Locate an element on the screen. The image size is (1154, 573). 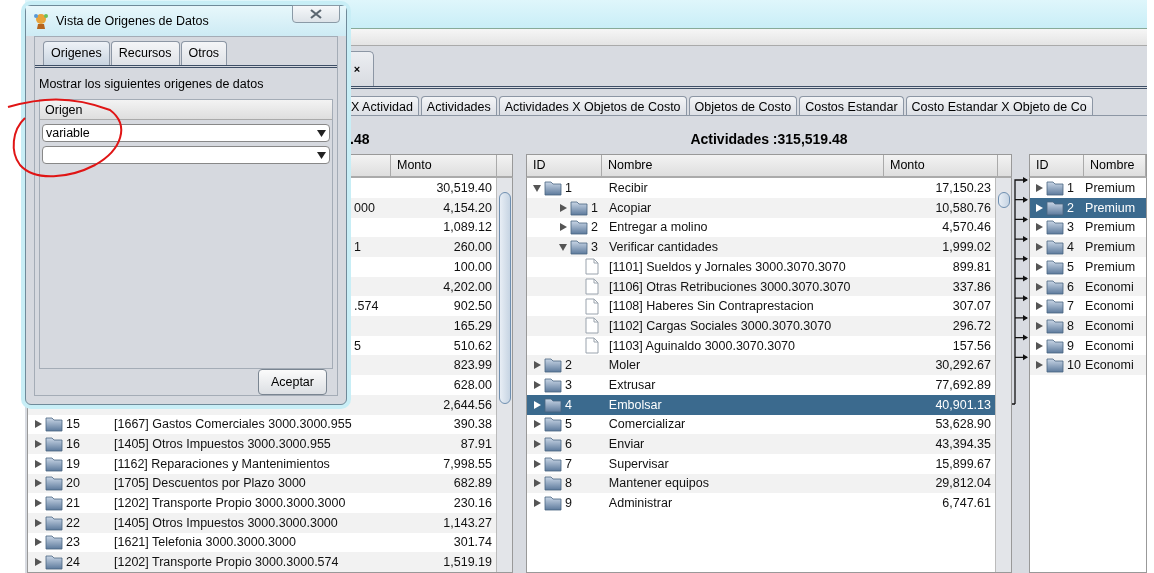
table-cell: Moler is located at coordinates (624, 365).